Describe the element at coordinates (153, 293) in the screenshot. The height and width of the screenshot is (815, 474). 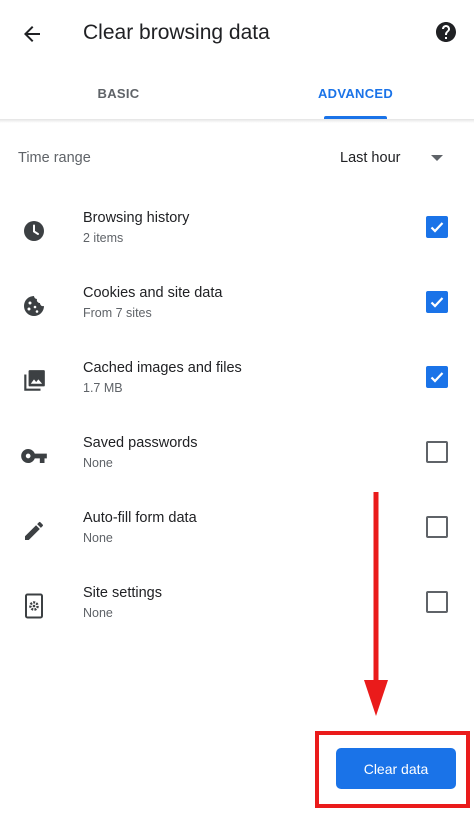
I see `item-title: Cookies and site data` at that location.